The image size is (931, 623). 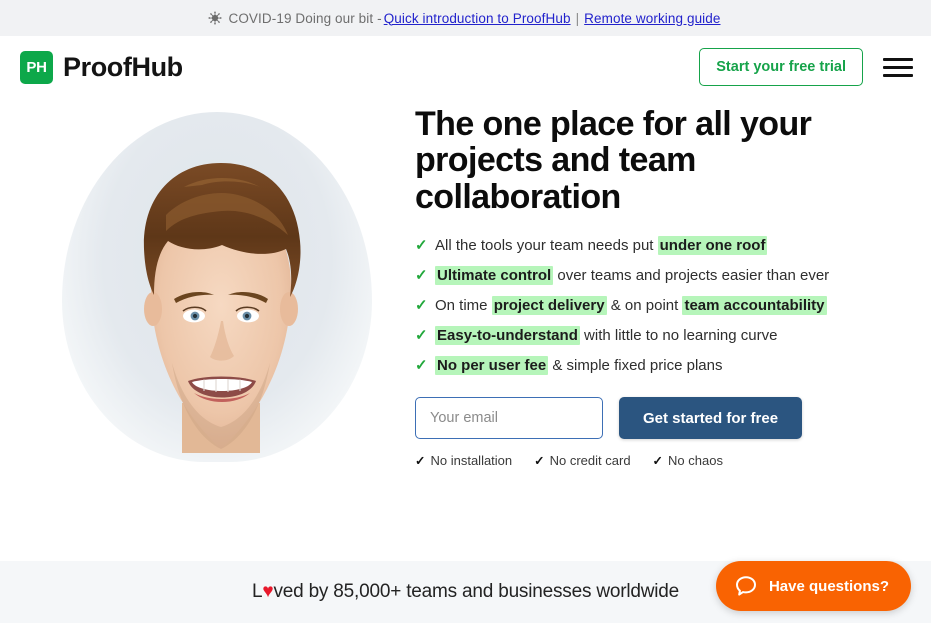 What do you see at coordinates (635, 366) in the screenshot?
I see `plain-phrase: & simple fixed price plans` at bounding box center [635, 366].